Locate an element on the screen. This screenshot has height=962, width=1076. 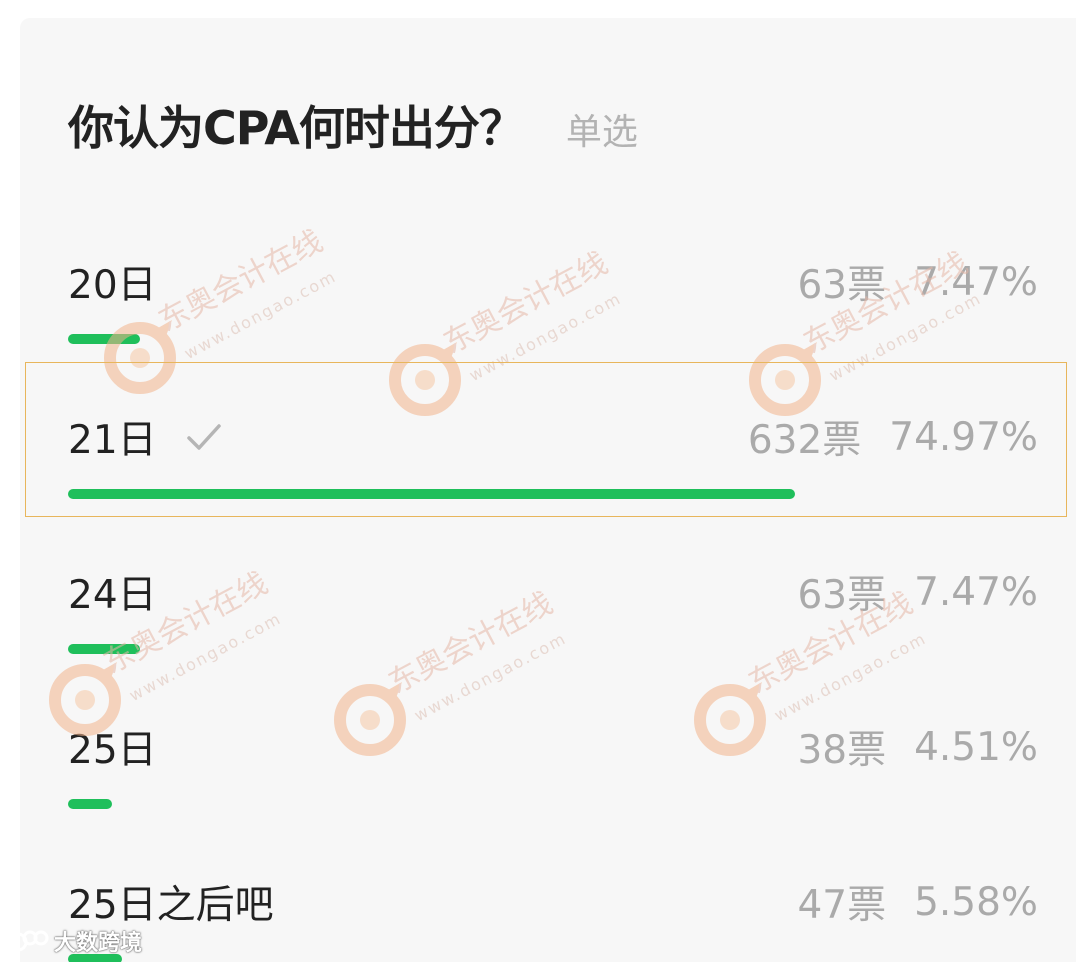
footer-mark-text: 大数跨境 is located at coordinates (98, 943).